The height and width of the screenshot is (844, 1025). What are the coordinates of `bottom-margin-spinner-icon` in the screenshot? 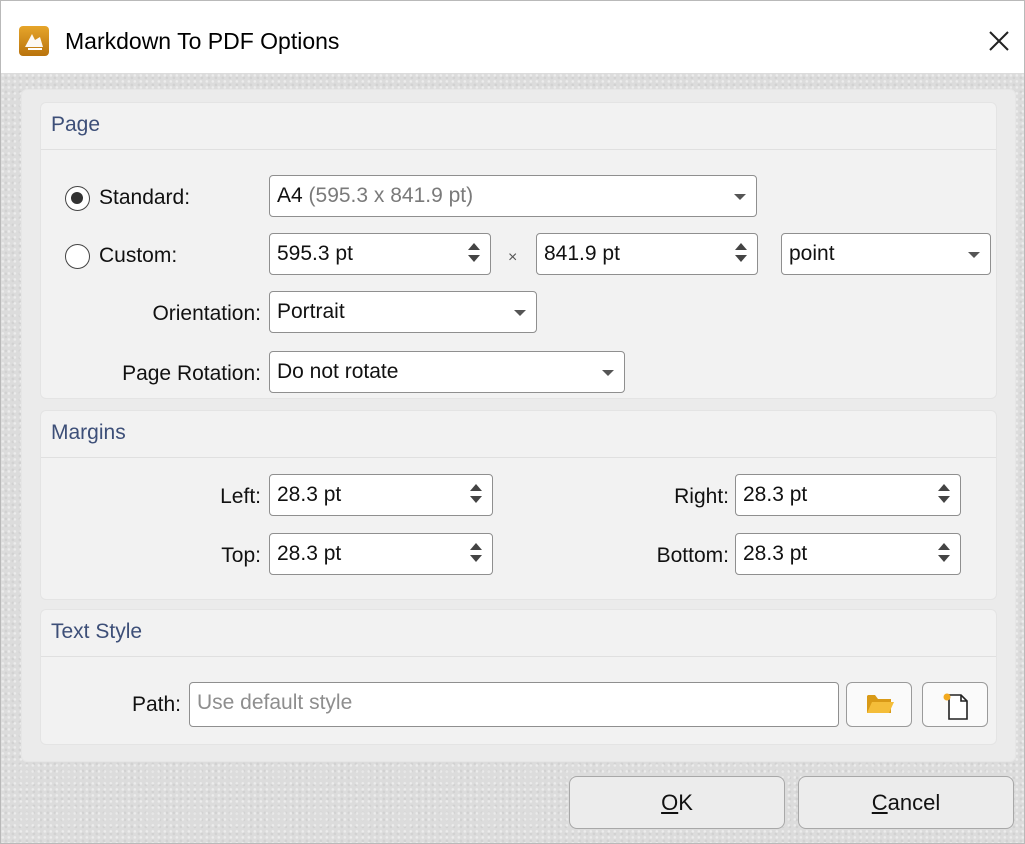 It's located at (944, 554).